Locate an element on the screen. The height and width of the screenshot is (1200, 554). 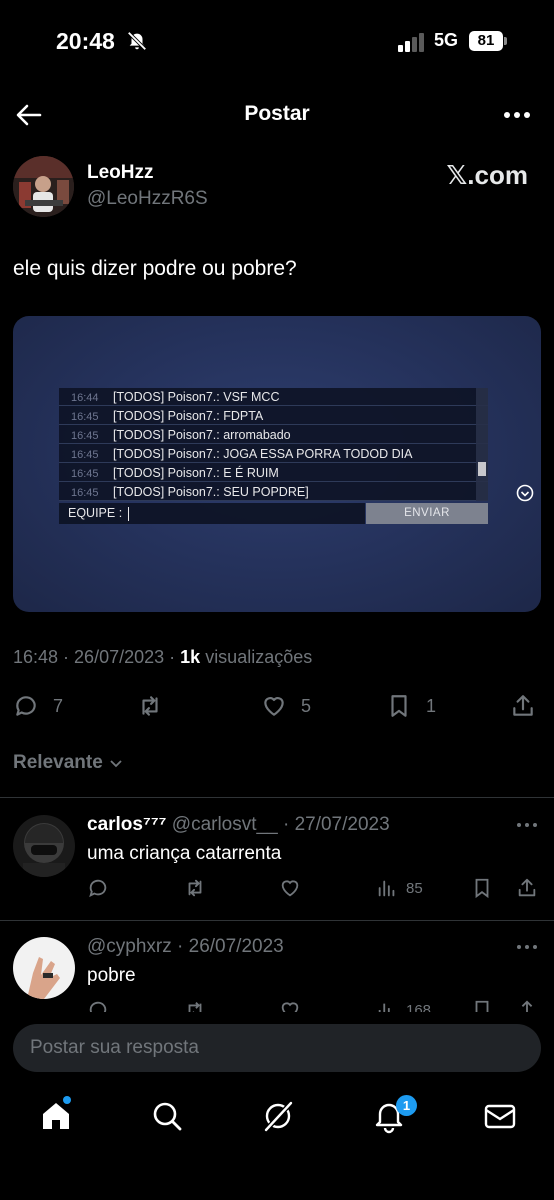
chat-line: 16:45 [TODOS] Poison7.: SEU POPDRE] is located at coordinates (273, 492).